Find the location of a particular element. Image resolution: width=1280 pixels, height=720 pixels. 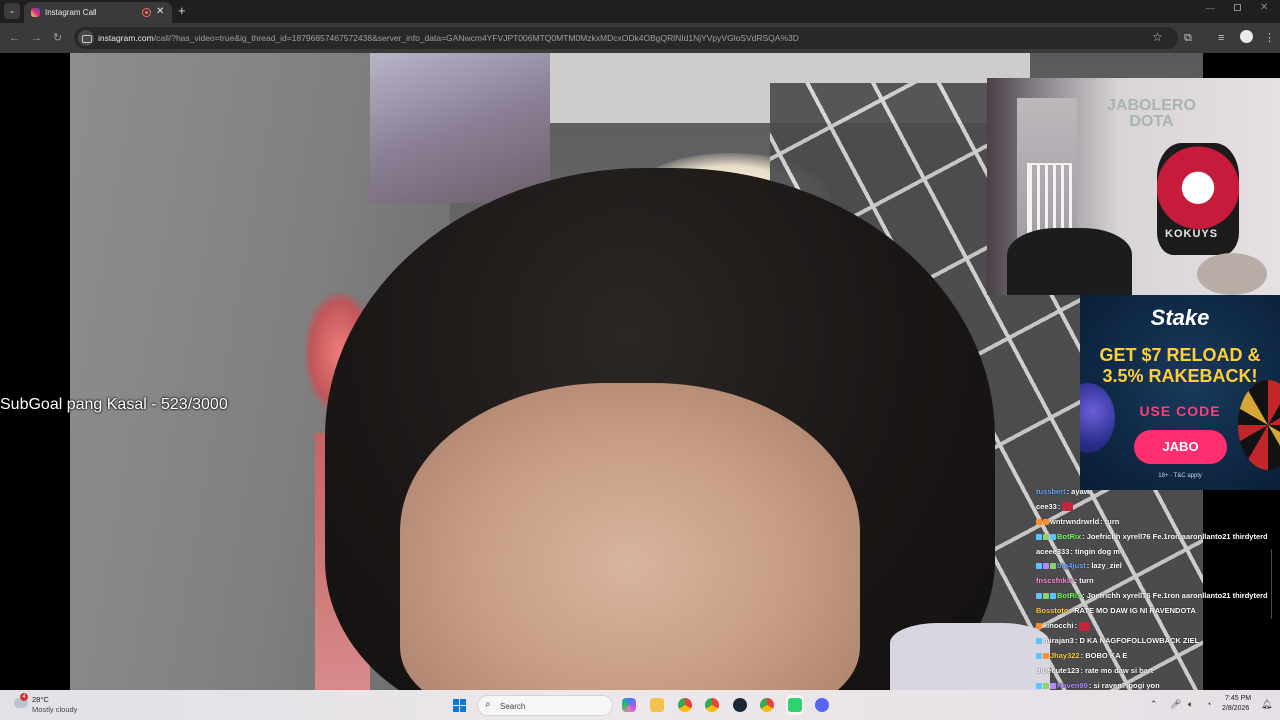

weather-alert-badge: 4 is located at coordinates (24, 697).